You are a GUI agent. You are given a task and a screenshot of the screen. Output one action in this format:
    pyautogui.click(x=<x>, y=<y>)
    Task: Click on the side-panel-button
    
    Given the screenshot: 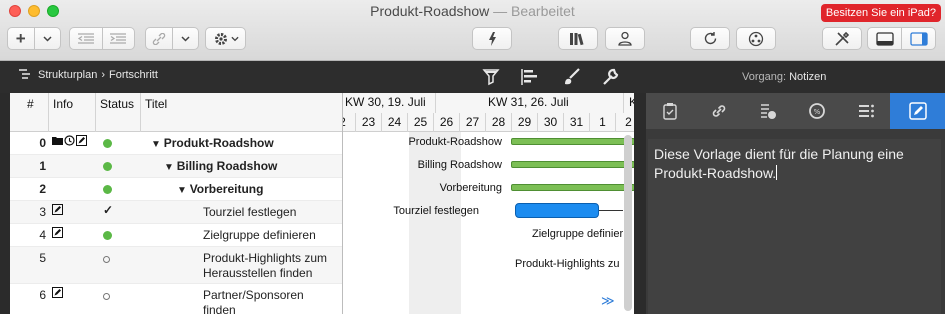 What is the action you would take?
    pyautogui.click(x=918, y=38)
    